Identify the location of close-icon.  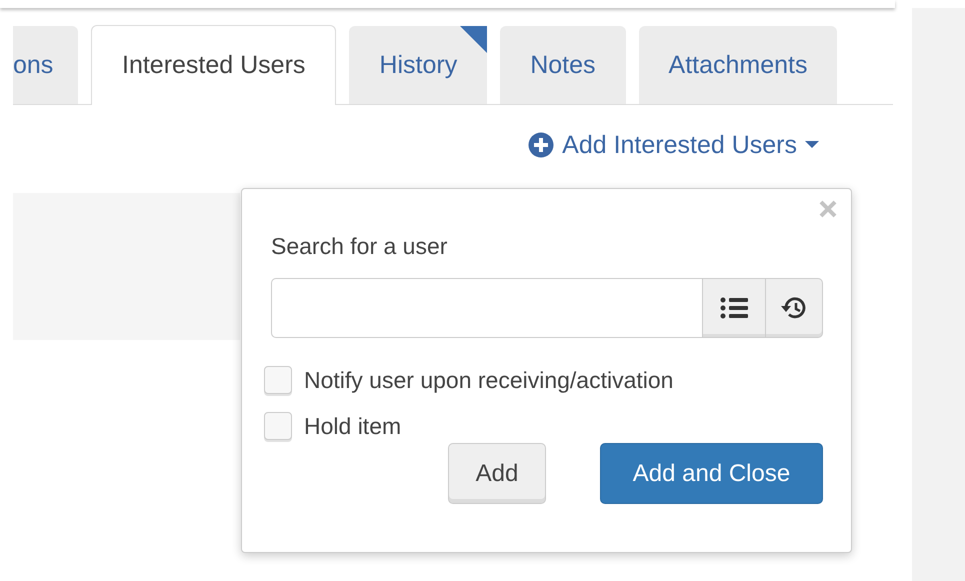
(828, 209).